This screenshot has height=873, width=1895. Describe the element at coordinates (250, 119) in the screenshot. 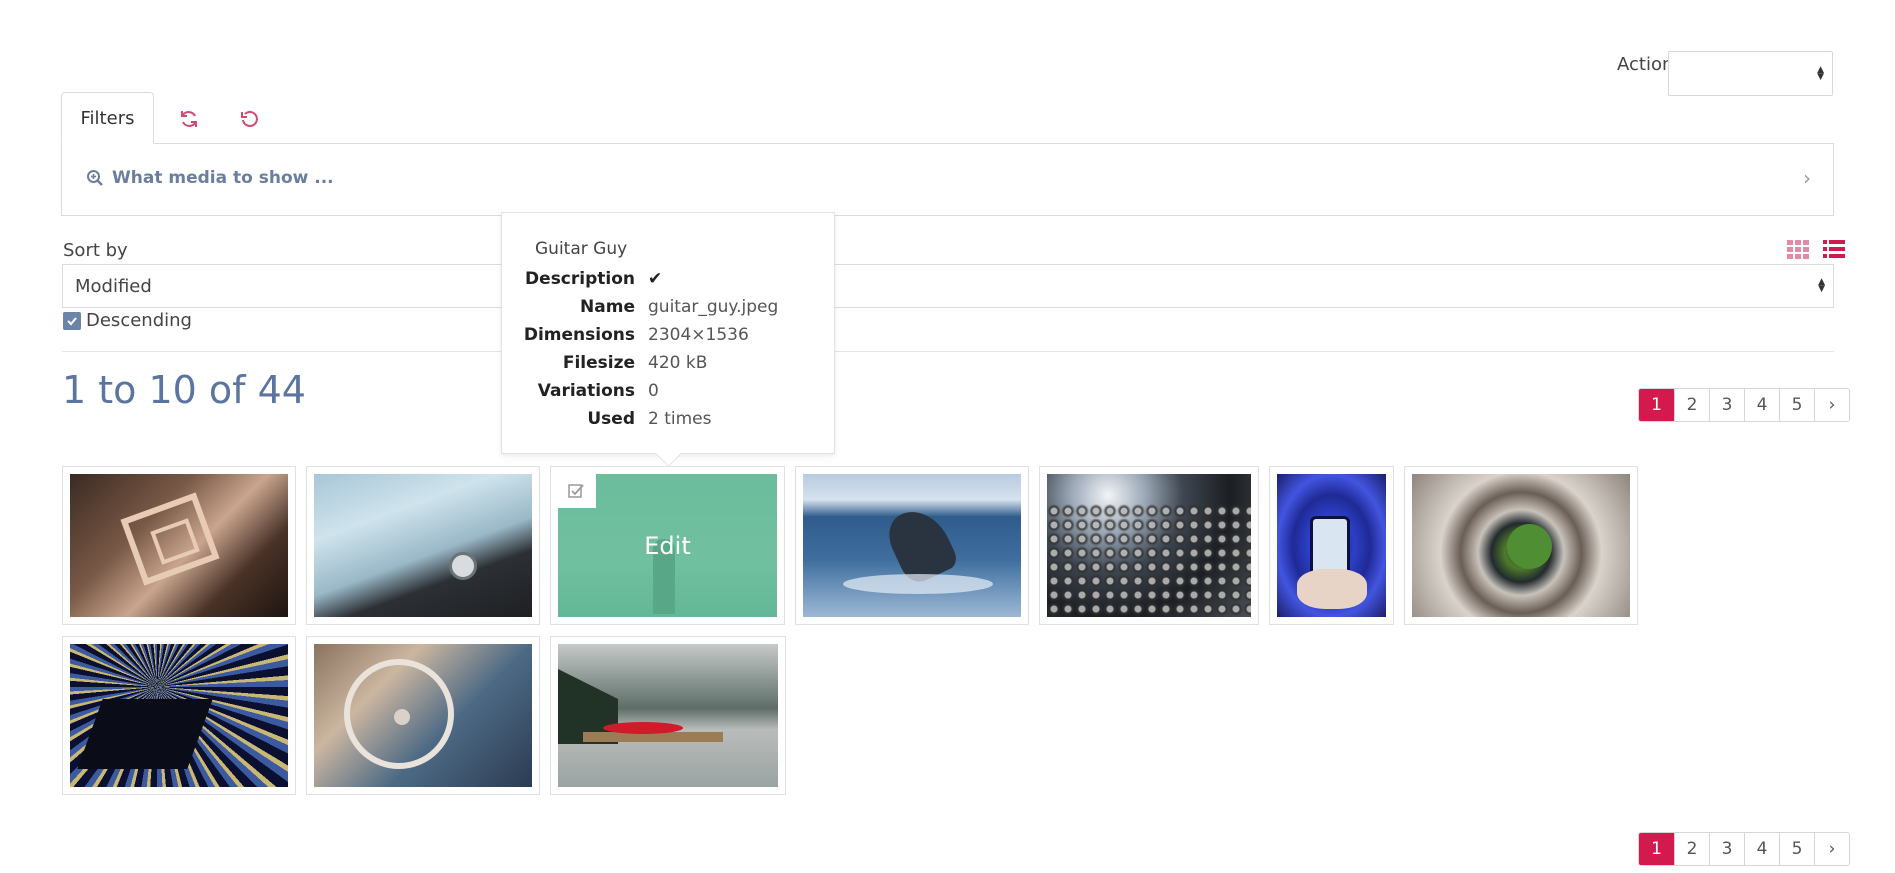

I see `undo-icon` at that location.